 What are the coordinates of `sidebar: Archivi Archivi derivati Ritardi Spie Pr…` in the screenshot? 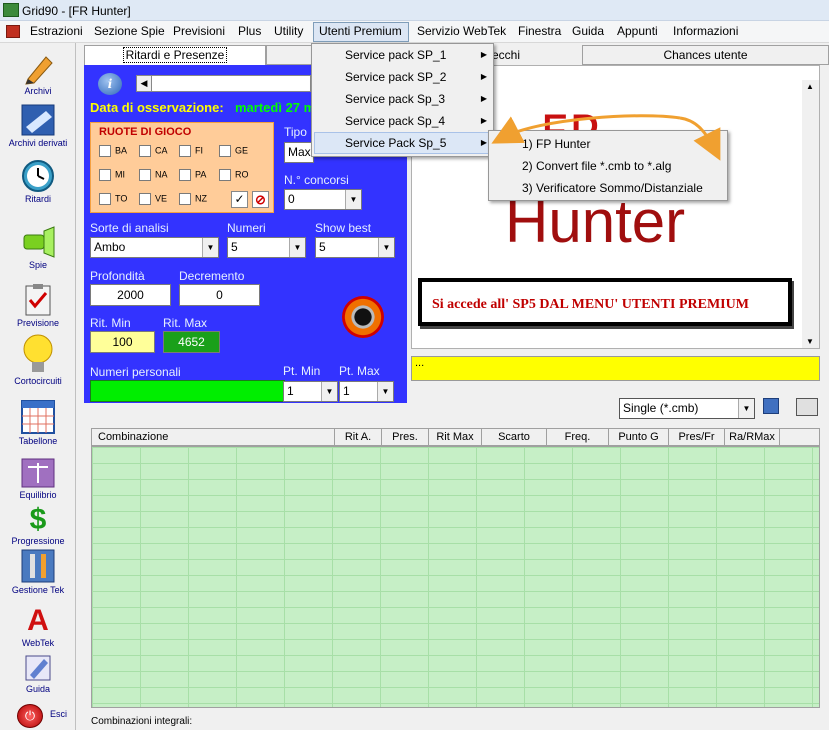 It's located at (38, 386).